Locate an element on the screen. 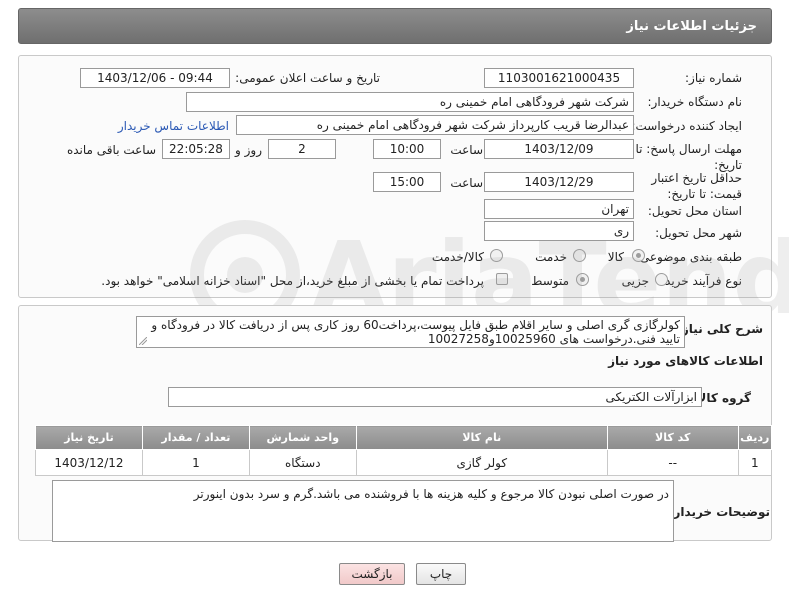  buyer-label: نام دستگاه خریدار: is located at coordinates (695, 102).